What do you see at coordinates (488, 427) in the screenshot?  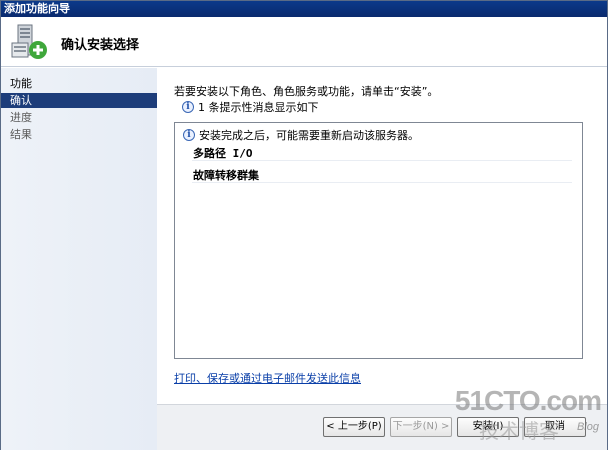 I see `install-button: 安装(I)` at bounding box center [488, 427].